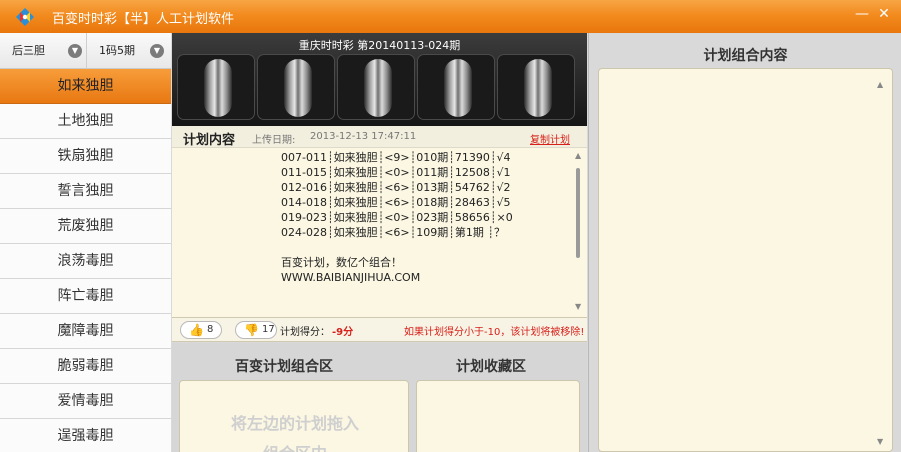 The image size is (901, 452). Describe the element at coordinates (85, 86) in the screenshot. I see `plan-item-rulai: 如来独胆` at that location.